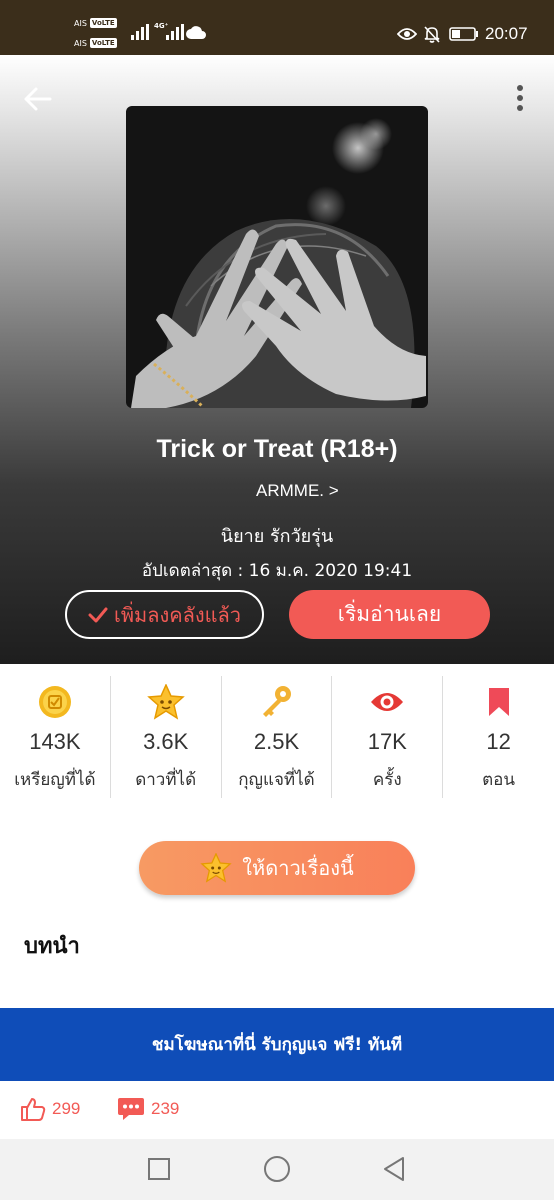 Image resolution: width=554 pixels, height=1200 pixels. I want to click on cloud-icon, so click(196, 32).